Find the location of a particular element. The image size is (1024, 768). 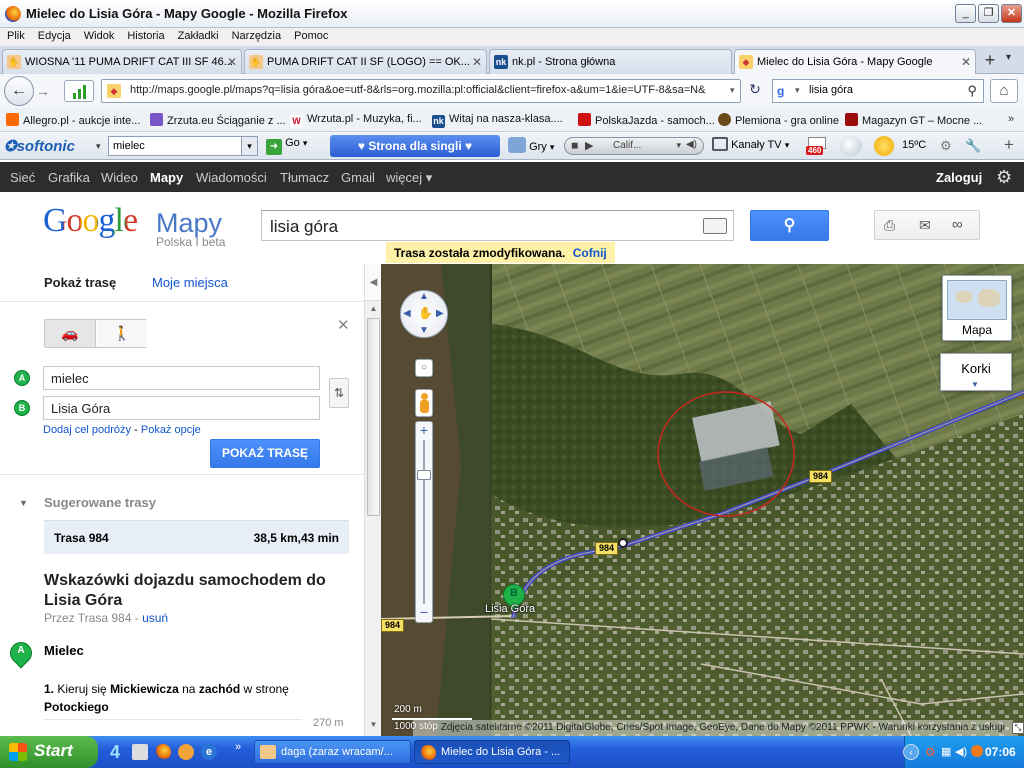

weather-sun-icon is located at coordinates (884, 146).